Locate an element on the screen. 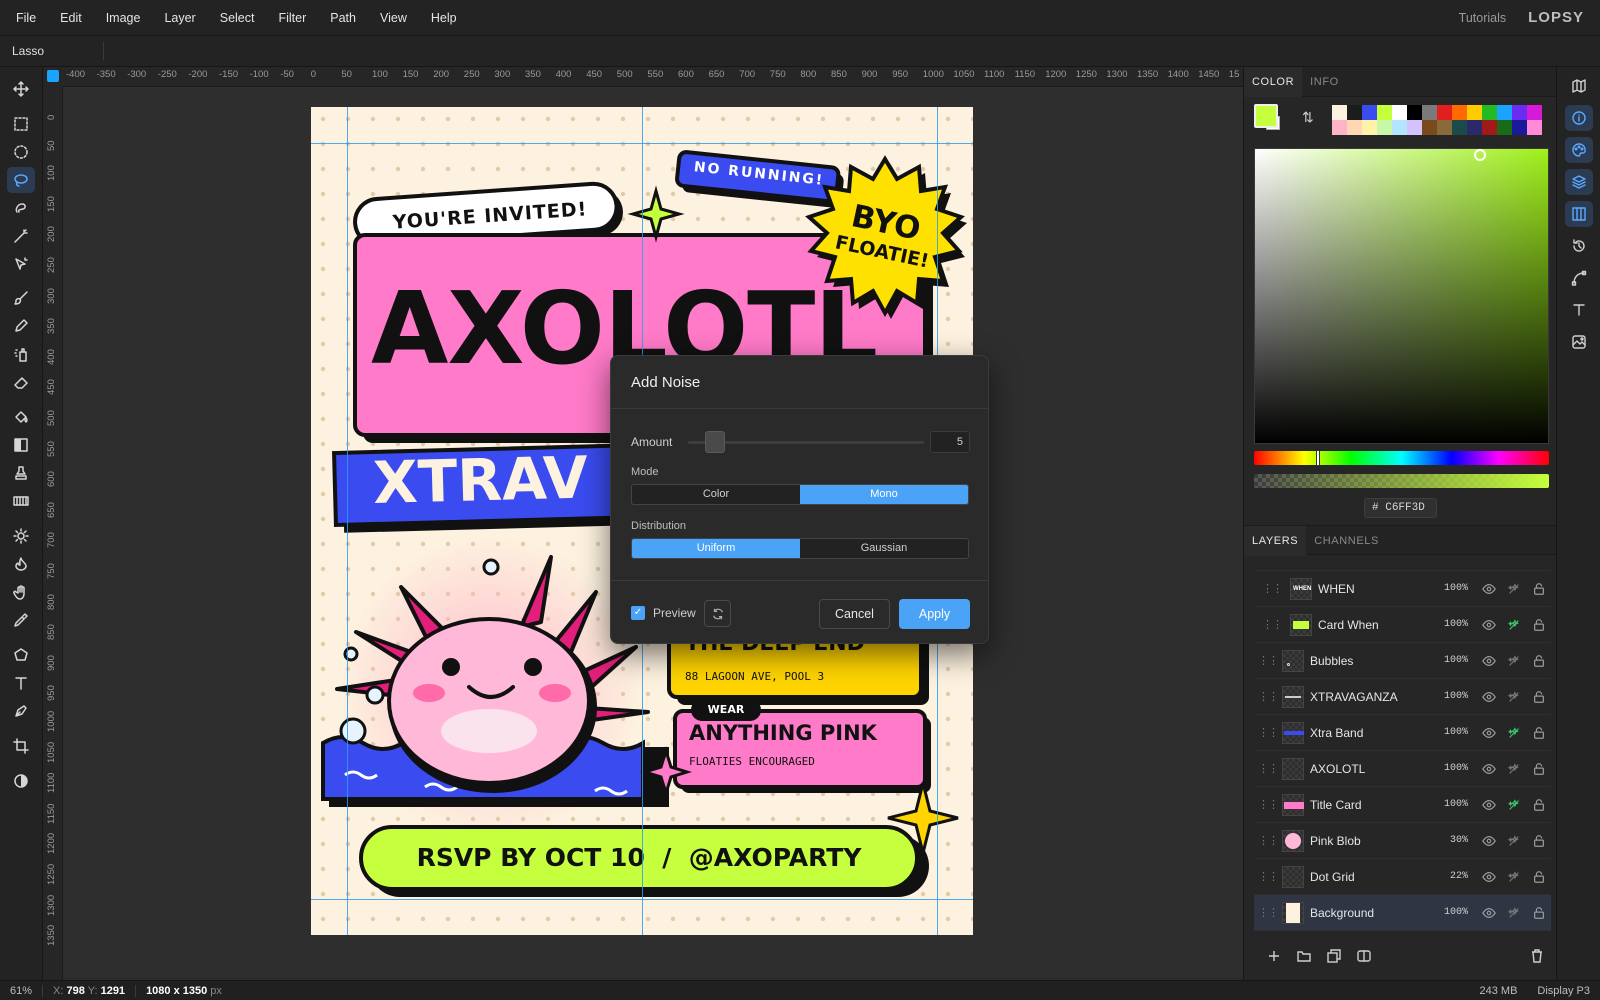  tab-info: INFO is located at coordinates (1324, 82).